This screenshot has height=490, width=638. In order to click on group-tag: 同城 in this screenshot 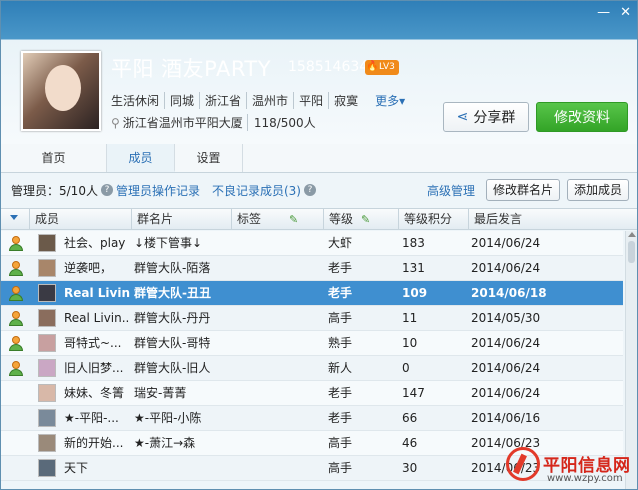, I will do `click(181, 100)`.